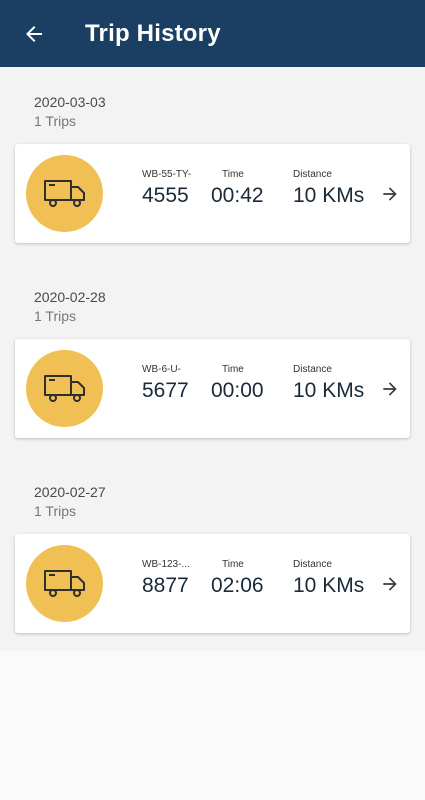 The width and height of the screenshot is (425, 800). I want to click on app-bar: Trip History, so click(212, 33).